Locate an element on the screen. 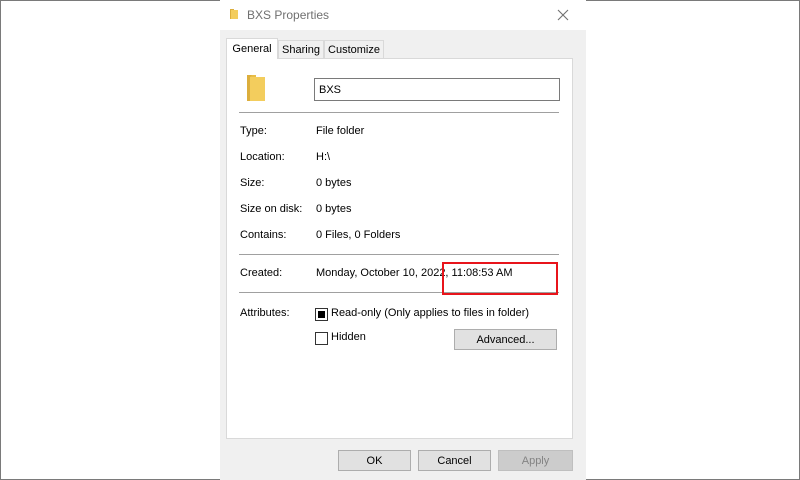  created-value: Monday, October 10, 2022, 11:08:53 AM is located at coordinates (414, 273).